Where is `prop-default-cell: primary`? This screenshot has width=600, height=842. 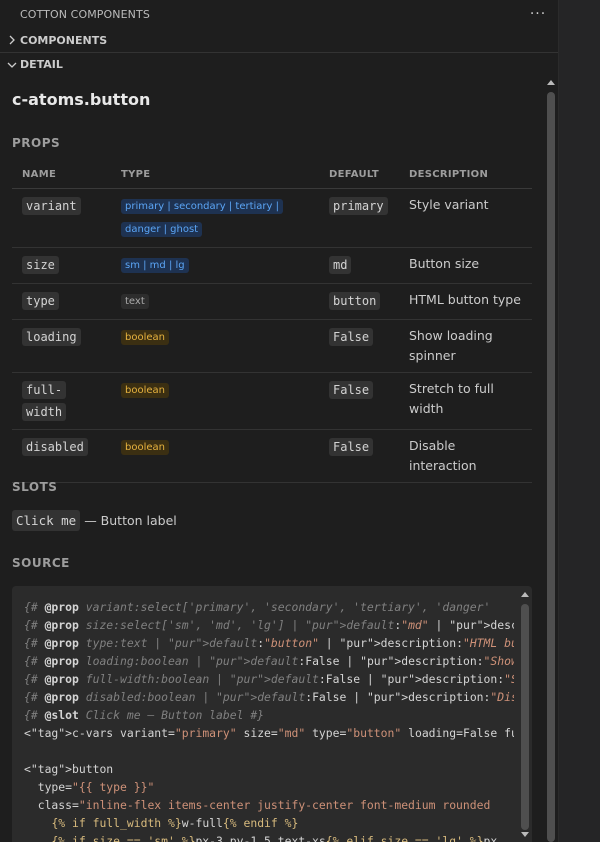
prop-default-cell: primary is located at coordinates (359, 218).